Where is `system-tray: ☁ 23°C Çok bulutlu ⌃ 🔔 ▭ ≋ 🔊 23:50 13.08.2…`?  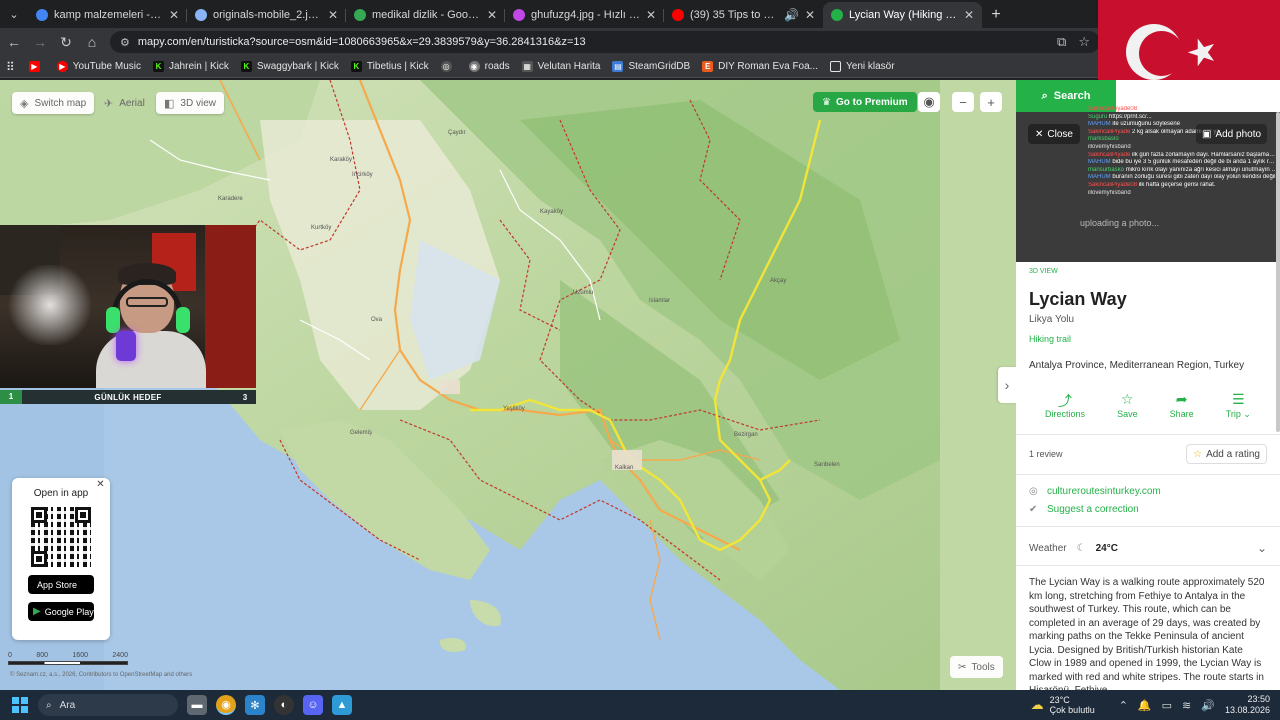 system-tray: ☁ 23°C Çok bulutlu ⌃ 🔔 ▭ ≋ 🔊 23:50 13.08.2… is located at coordinates (1150, 705).